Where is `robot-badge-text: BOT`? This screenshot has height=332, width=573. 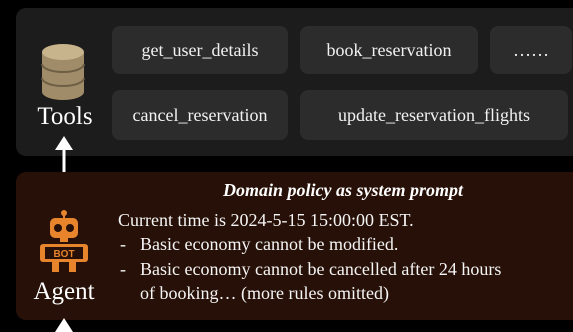 robot-badge-text: BOT is located at coordinates (63, 254).